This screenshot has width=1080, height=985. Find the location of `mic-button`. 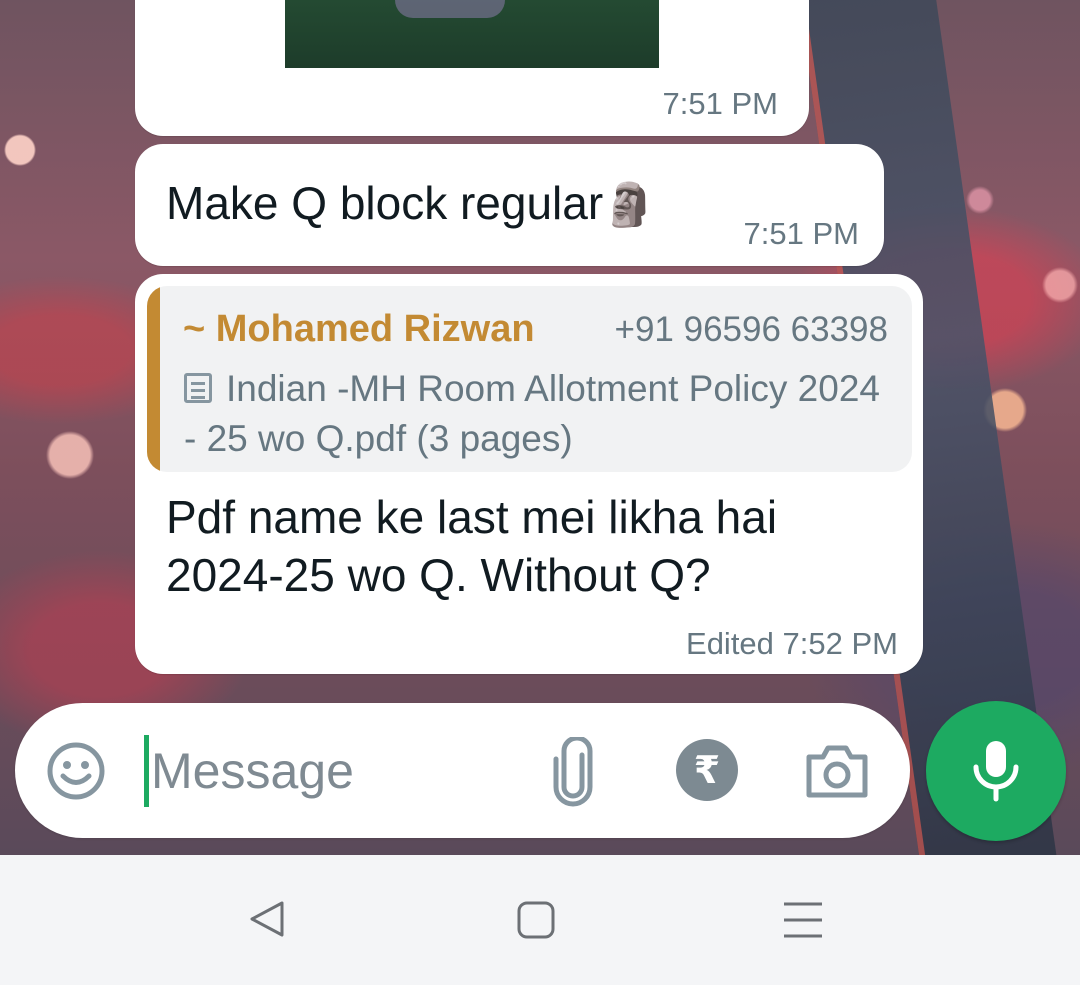

mic-button is located at coordinates (996, 771).